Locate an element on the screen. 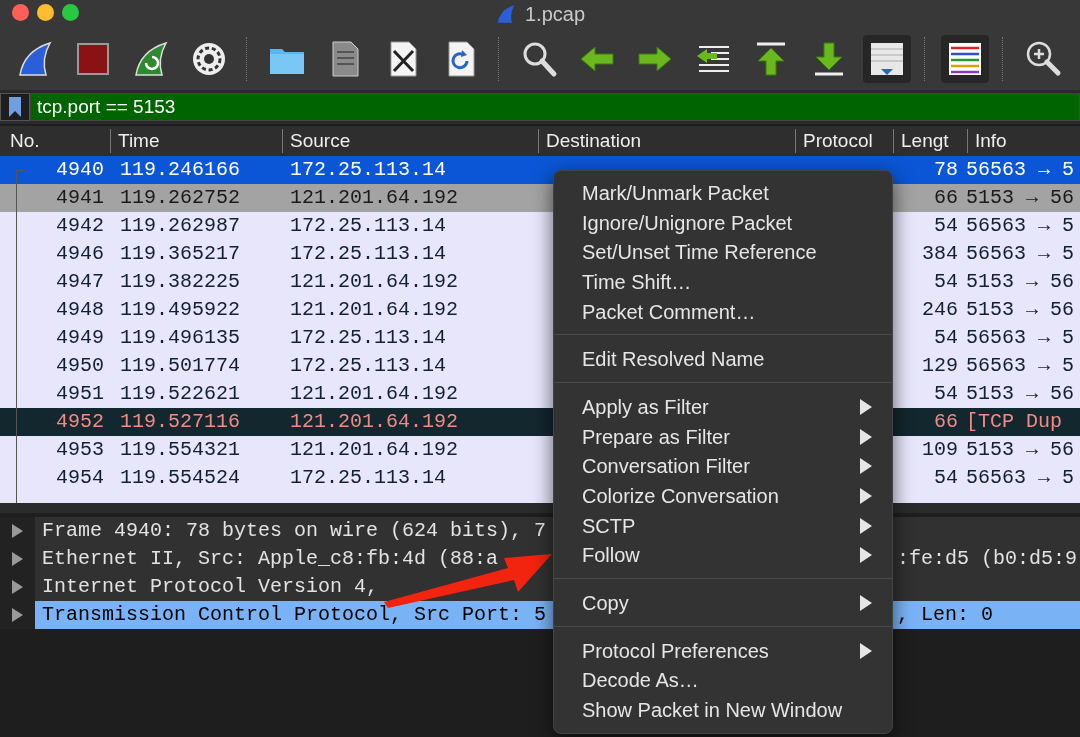  table-cell: 4948 is located at coordinates (80, 309).